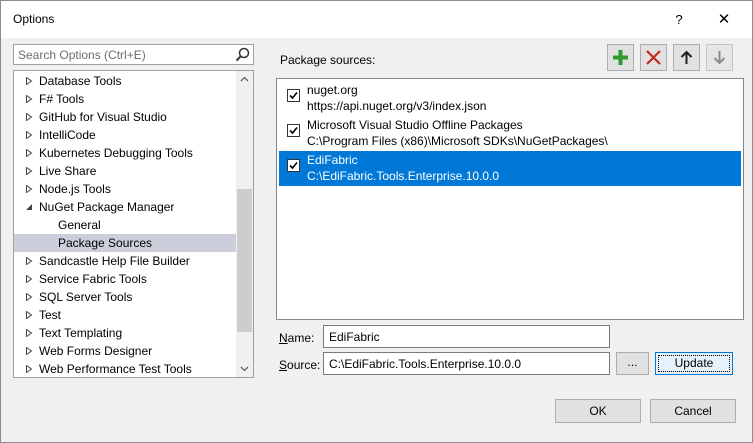 This screenshot has height=443, width=753. Describe the element at coordinates (598, 411) in the screenshot. I see `ok-button: OK` at that location.